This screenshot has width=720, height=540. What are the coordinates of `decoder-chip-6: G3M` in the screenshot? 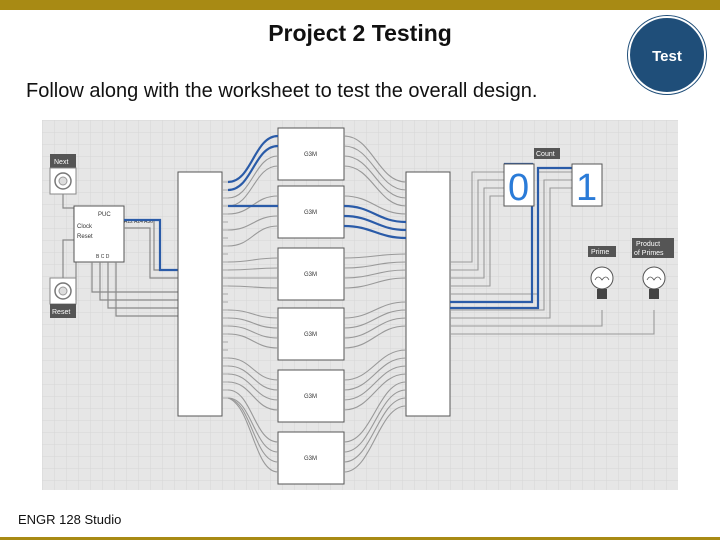 It's located at (311, 458).